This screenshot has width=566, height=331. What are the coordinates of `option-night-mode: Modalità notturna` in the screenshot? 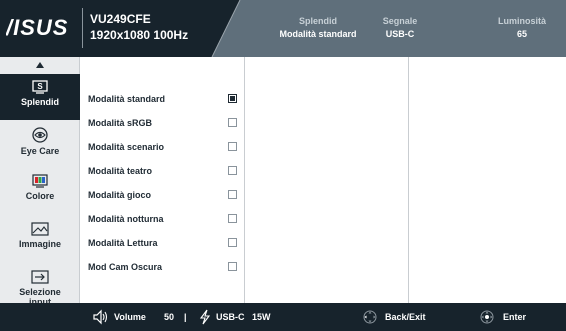 It's located at (162, 221).